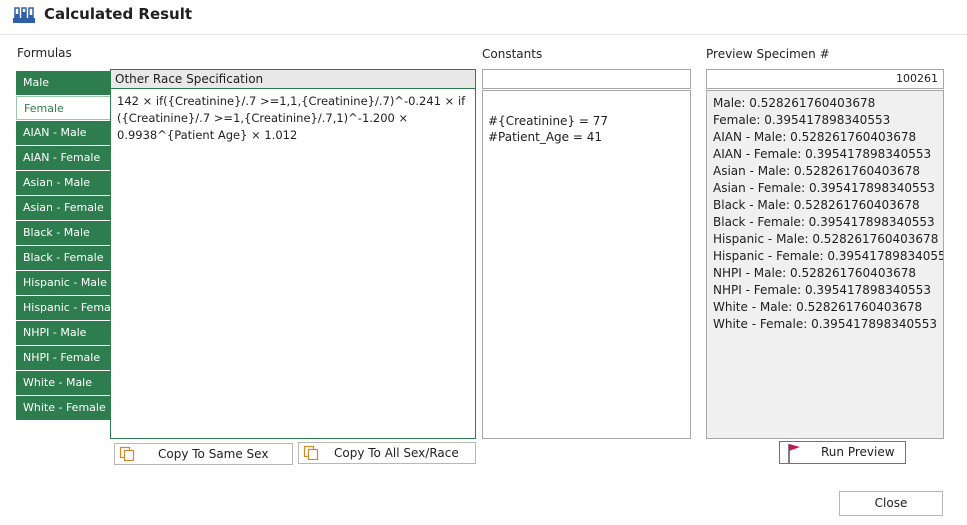 The height and width of the screenshot is (525, 967). I want to click on result-black-female: Black - Female: 0.395417898340553, so click(824, 222).